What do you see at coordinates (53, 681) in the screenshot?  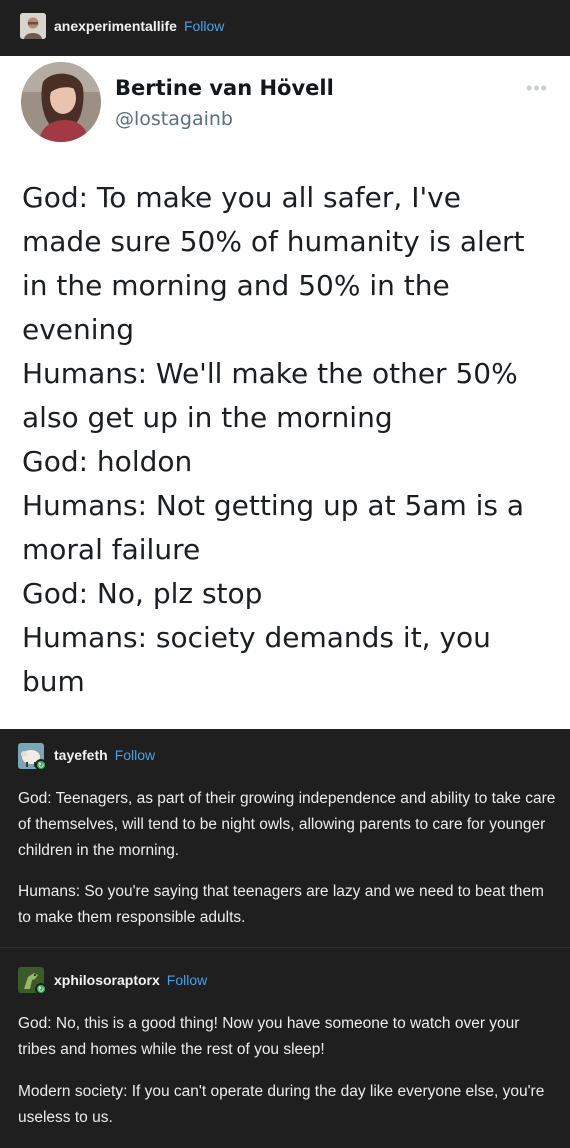 I see `tweet-line: bum` at bounding box center [53, 681].